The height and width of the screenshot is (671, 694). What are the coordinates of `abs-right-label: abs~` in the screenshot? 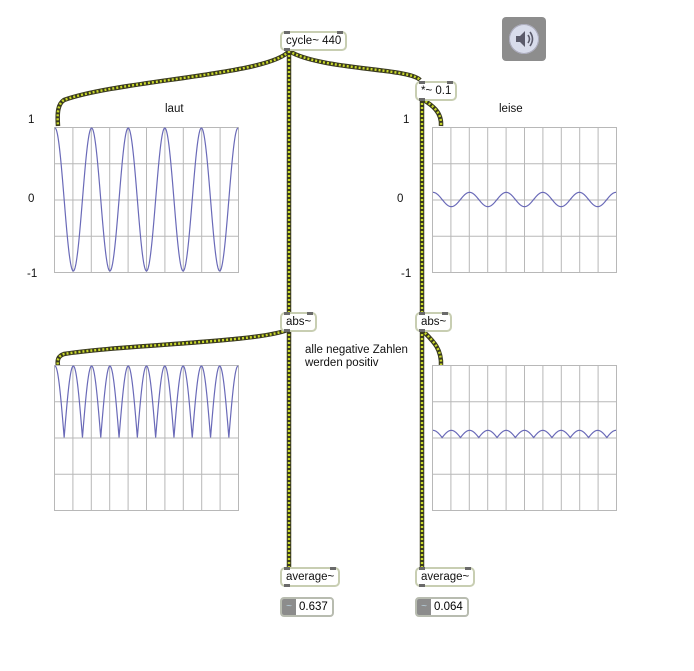 It's located at (434, 322).